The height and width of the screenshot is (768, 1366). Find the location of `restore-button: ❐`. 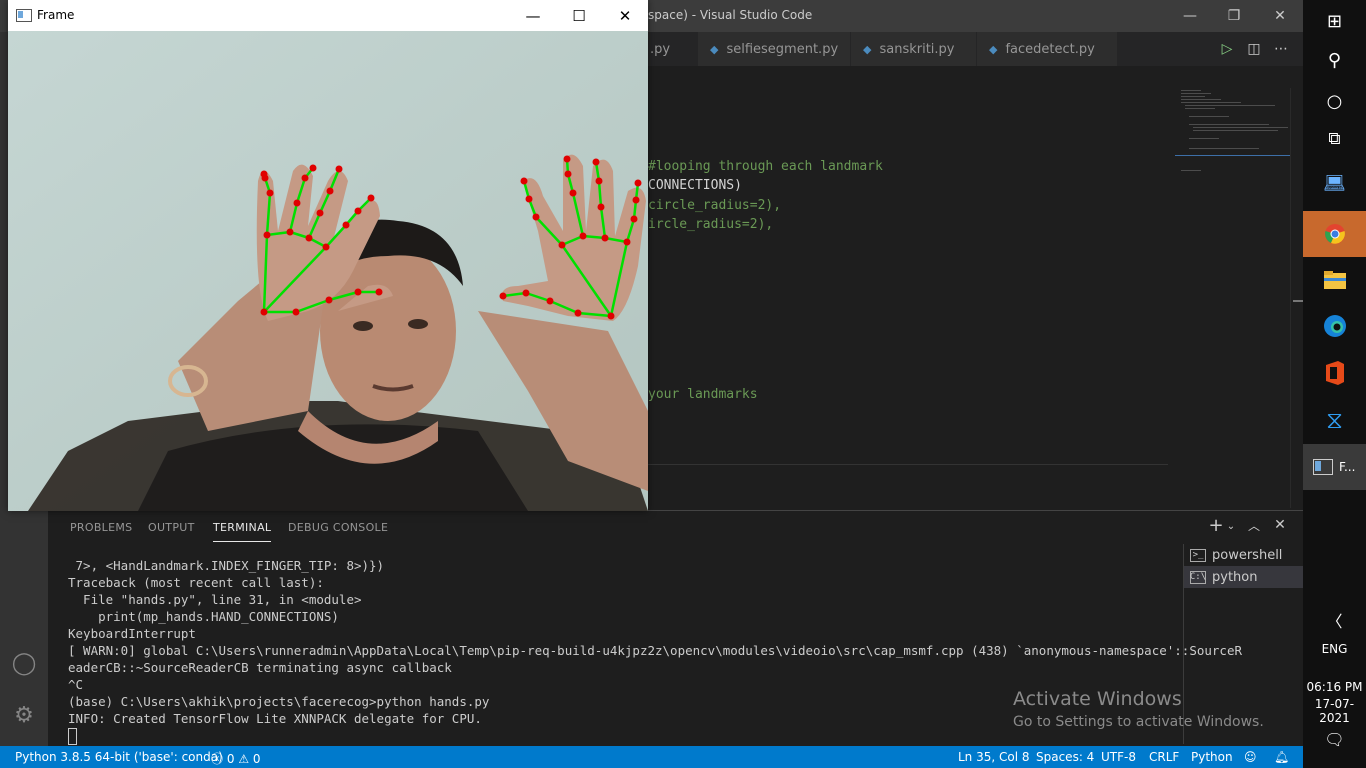

restore-button: ❐ is located at coordinates (1234, 16).